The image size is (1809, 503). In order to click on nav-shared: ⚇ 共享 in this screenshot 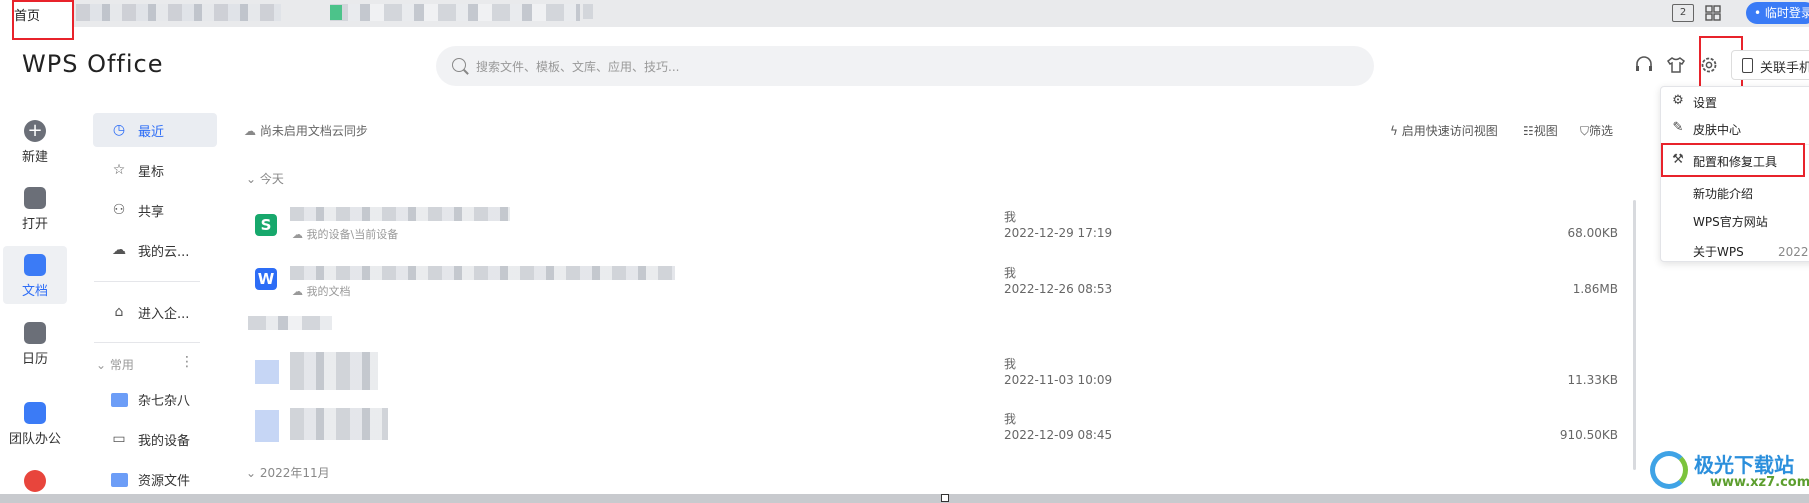, I will do `click(155, 210)`.